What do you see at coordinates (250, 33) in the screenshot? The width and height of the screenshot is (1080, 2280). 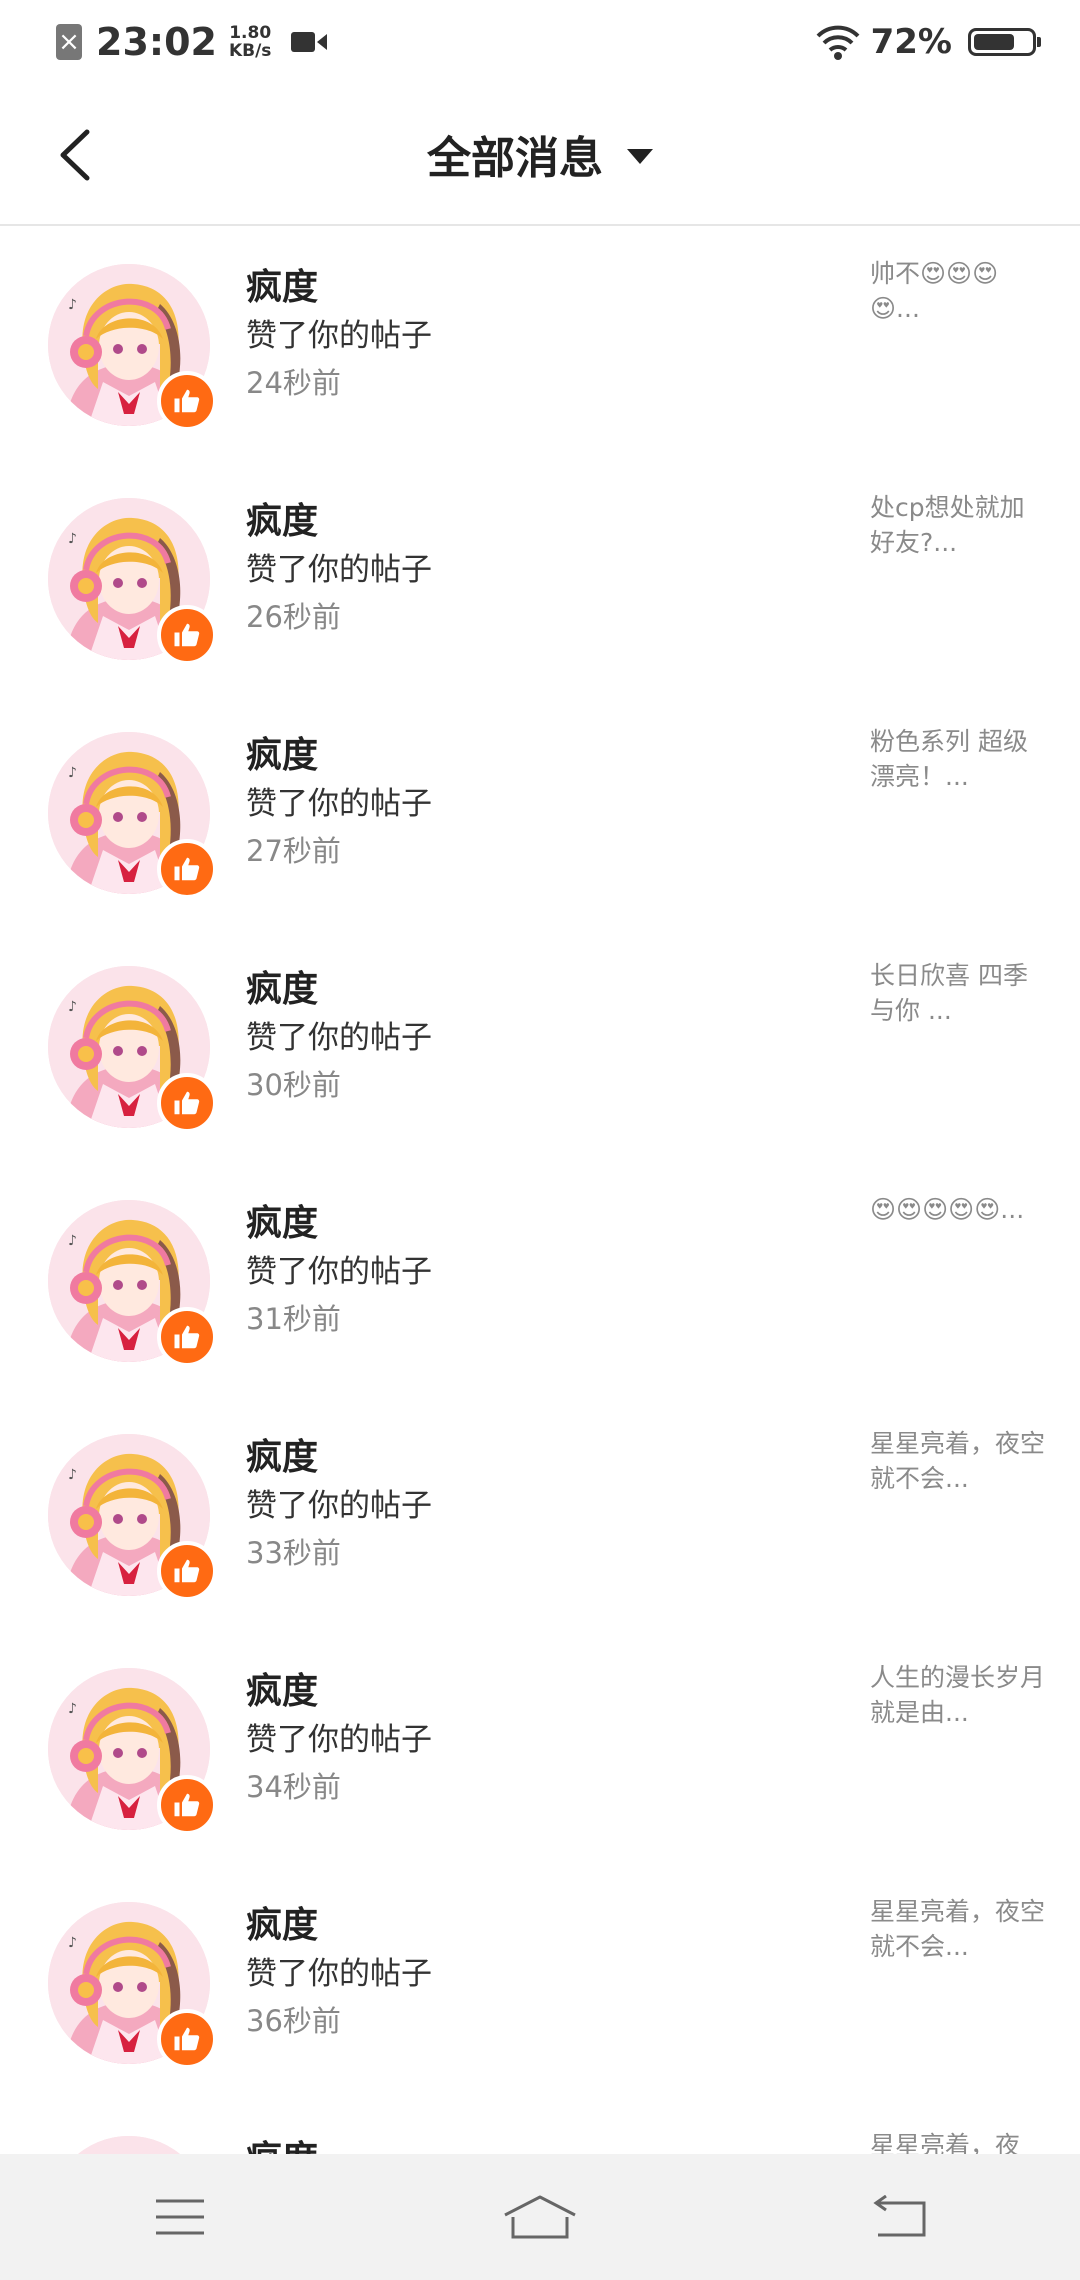 I see `network-speed-value: 1.80` at bounding box center [250, 33].